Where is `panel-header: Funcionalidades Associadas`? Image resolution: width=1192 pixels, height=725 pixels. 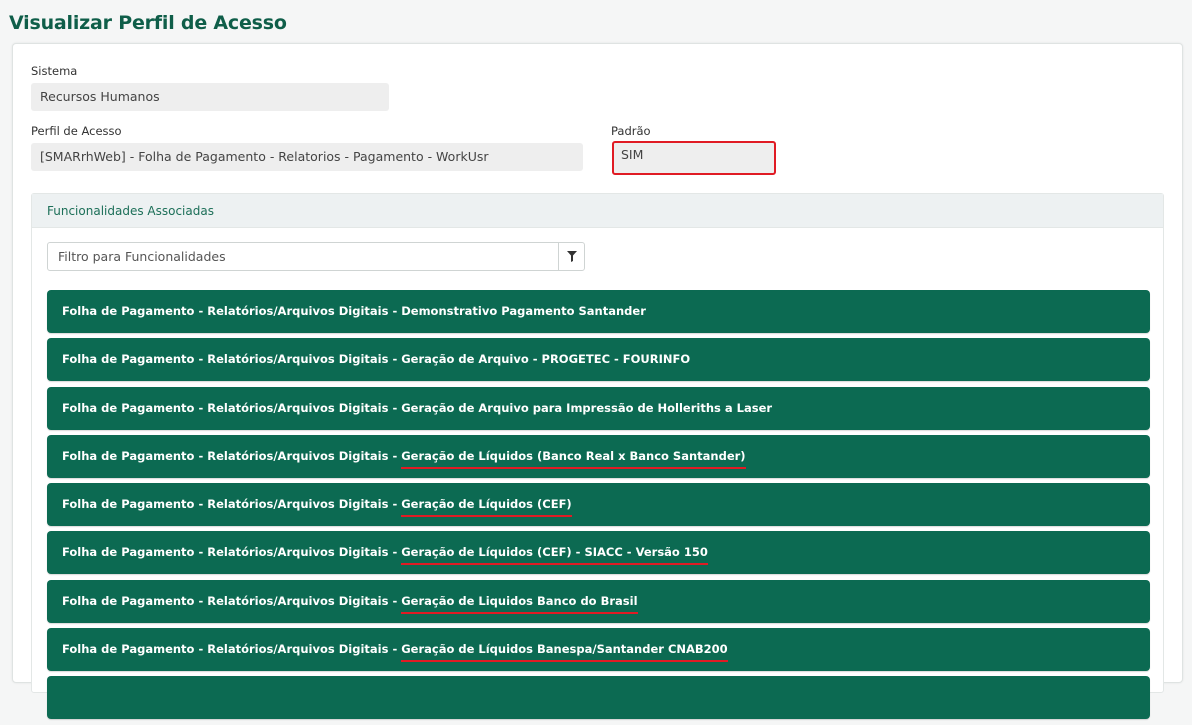
panel-header: Funcionalidades Associadas is located at coordinates (597, 211).